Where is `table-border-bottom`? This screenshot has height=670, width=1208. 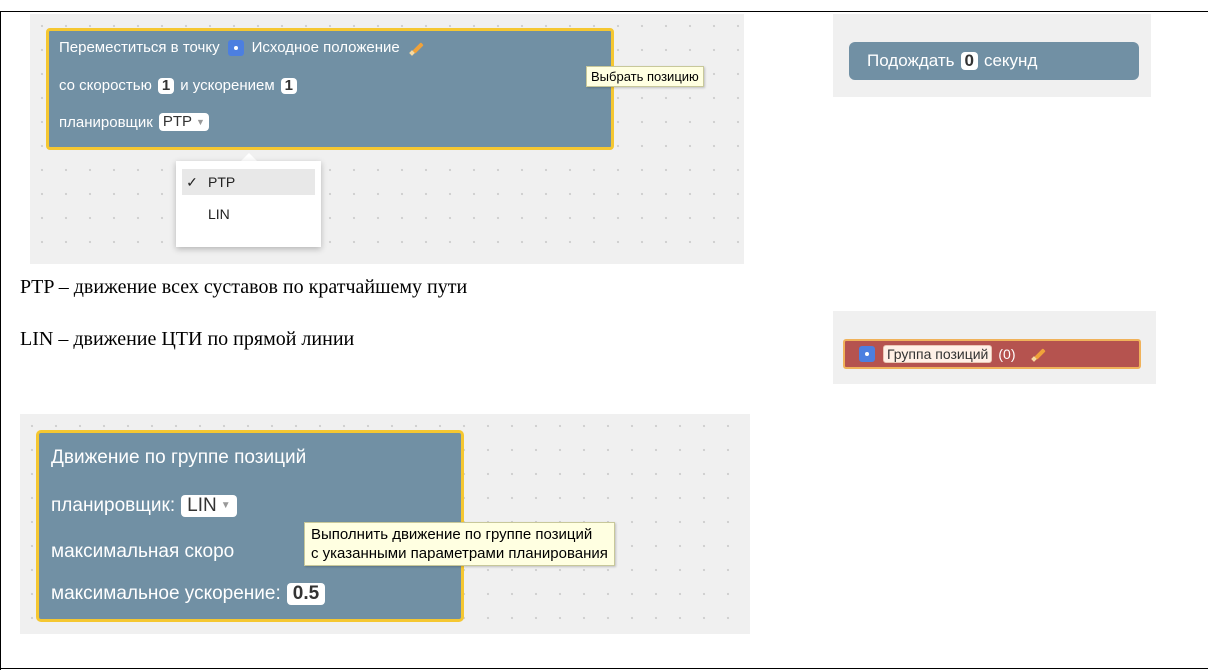 table-border-bottom is located at coordinates (604, 668).